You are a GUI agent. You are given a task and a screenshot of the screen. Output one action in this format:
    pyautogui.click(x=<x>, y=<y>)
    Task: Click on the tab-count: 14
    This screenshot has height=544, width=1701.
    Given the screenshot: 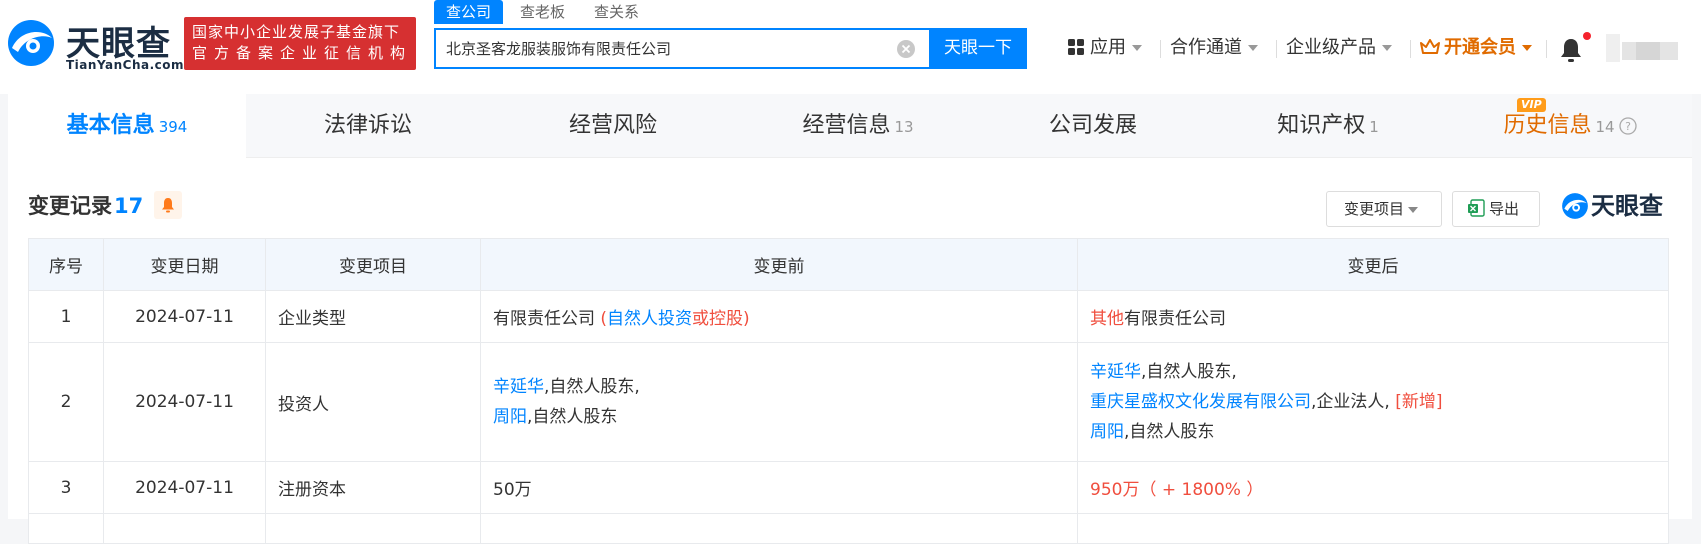 What is the action you would take?
    pyautogui.click(x=1605, y=127)
    